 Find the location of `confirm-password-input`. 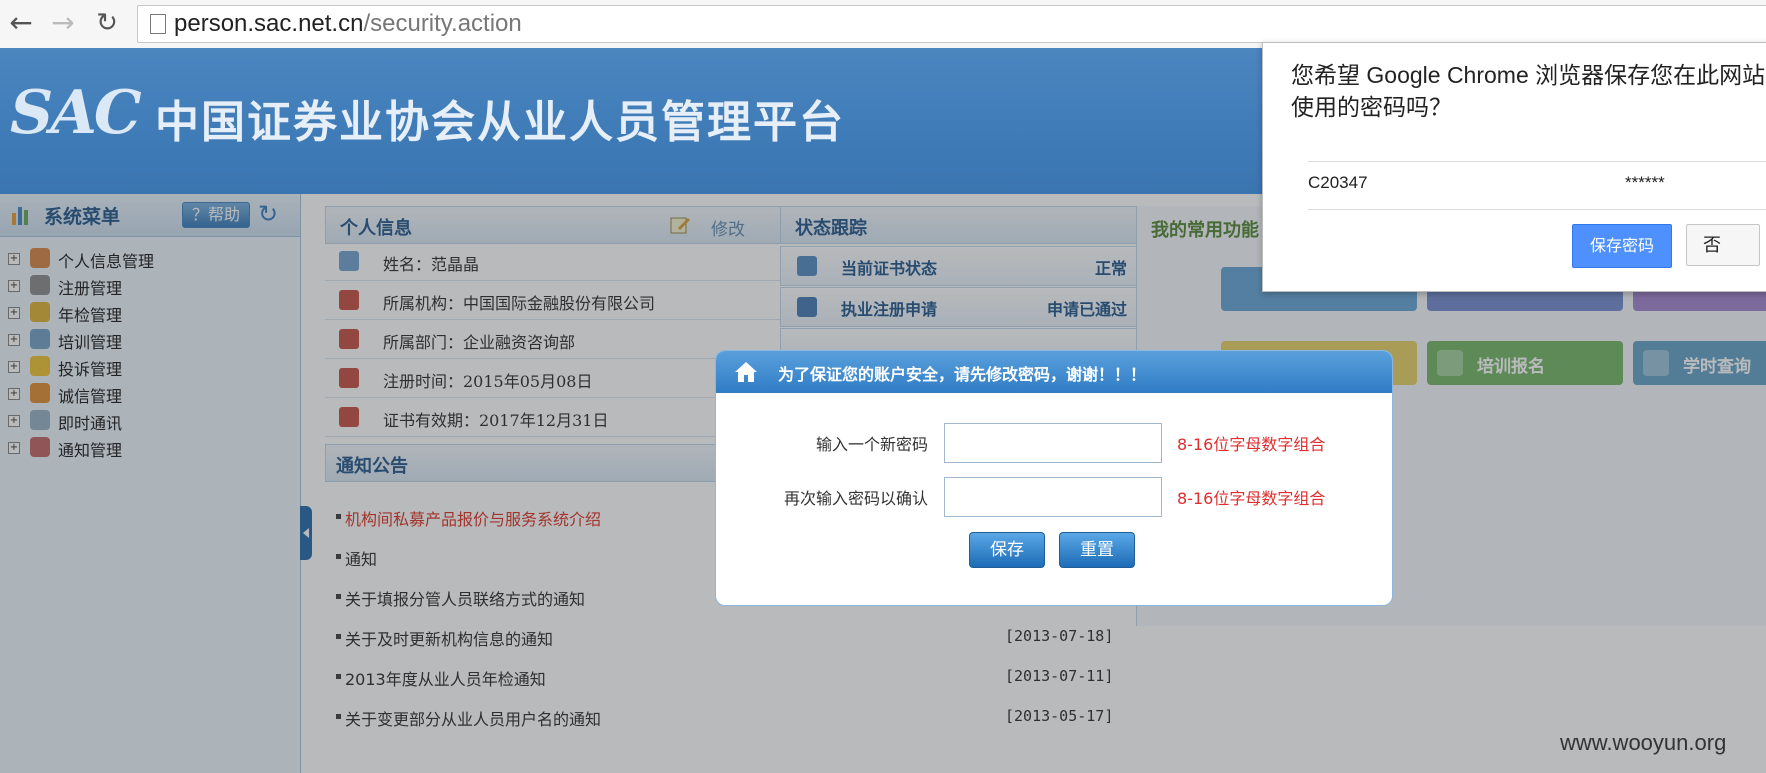

confirm-password-input is located at coordinates (1053, 497).